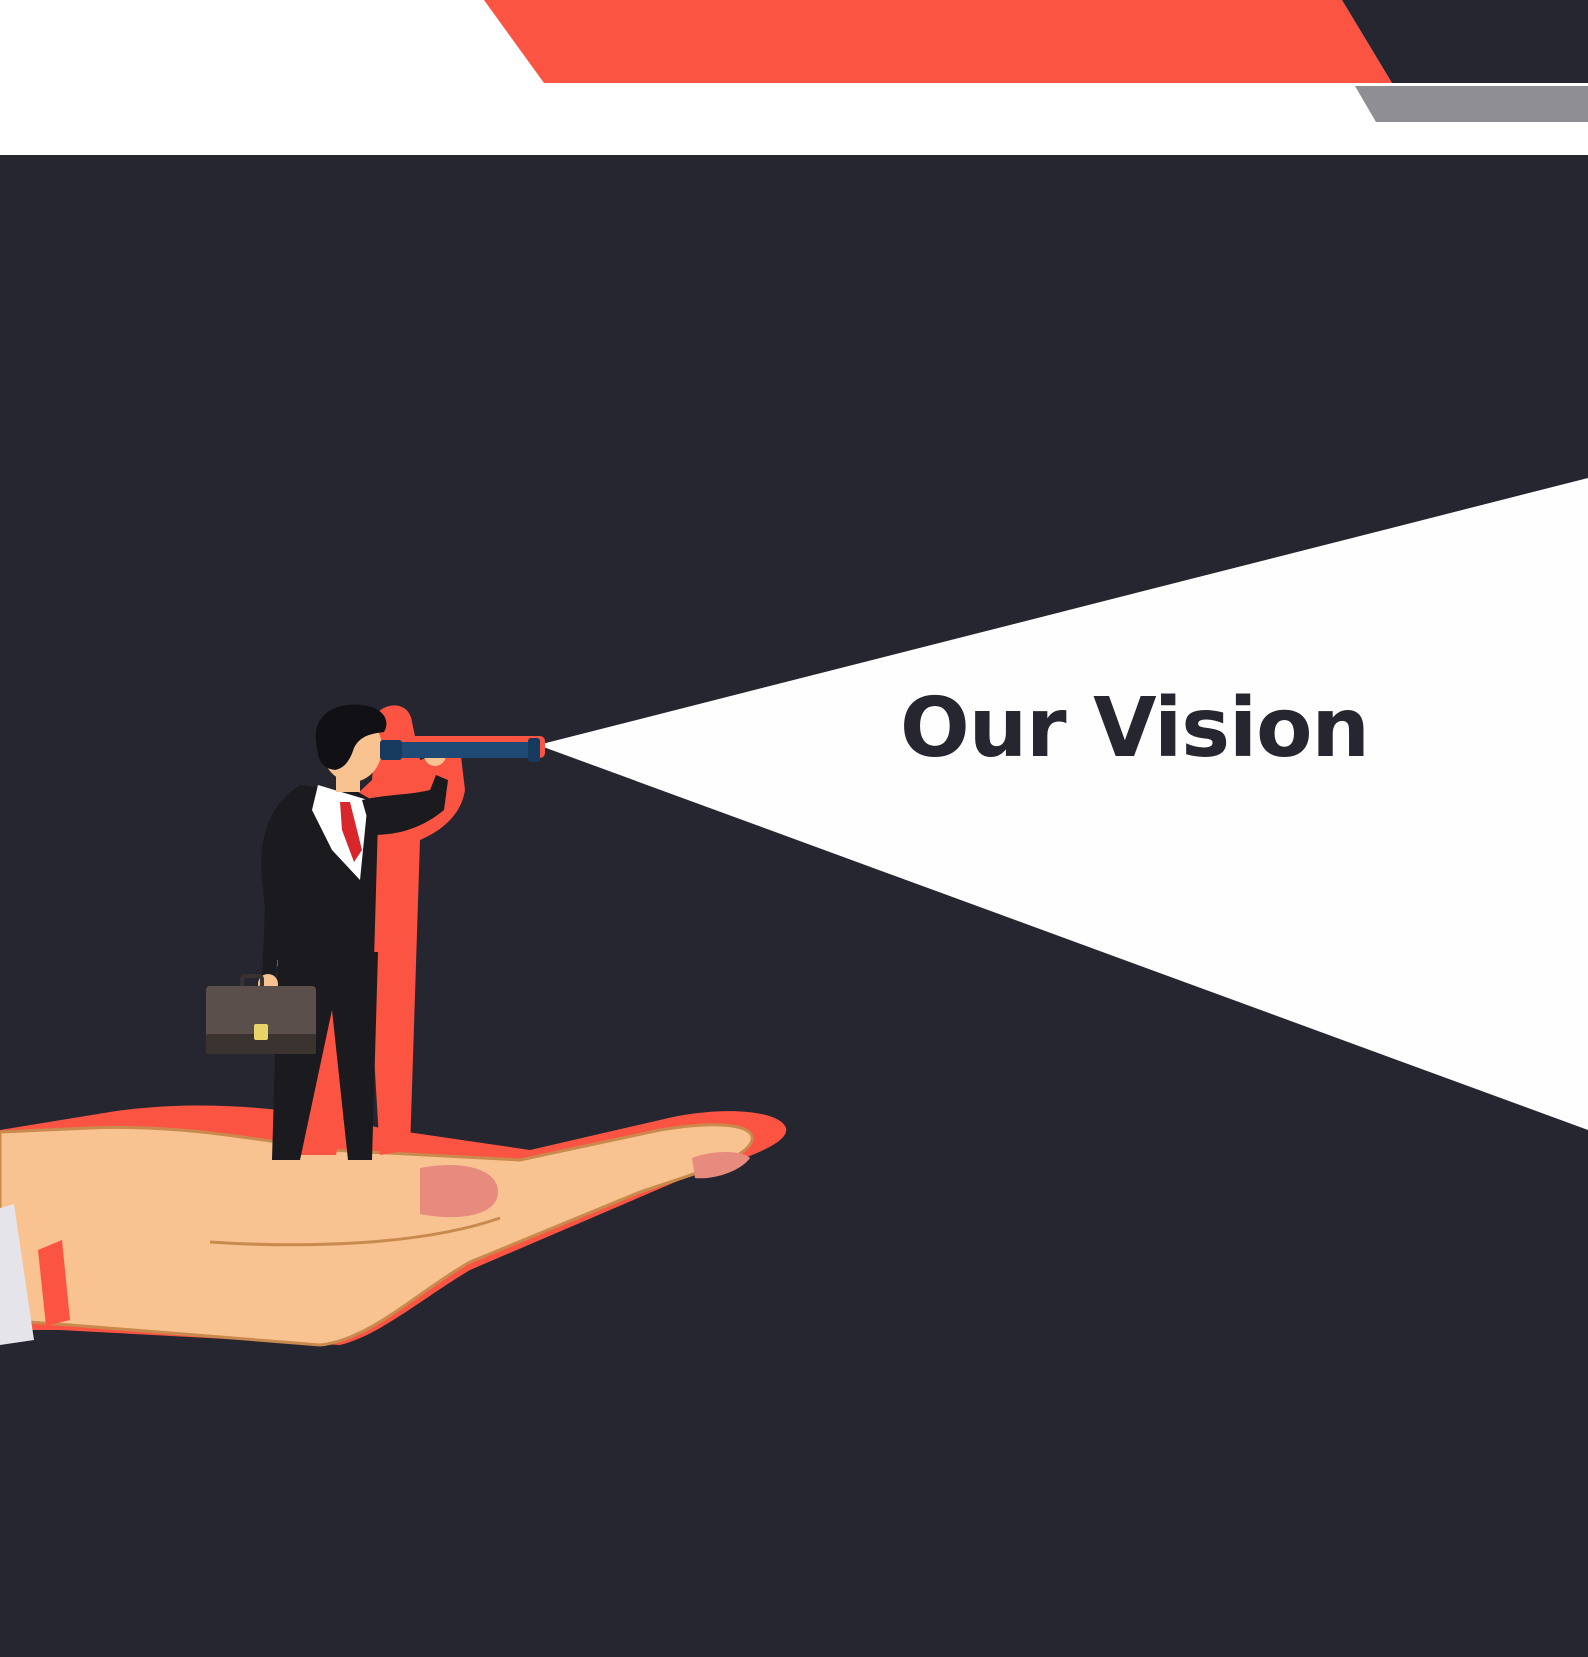 This screenshot has height=1657, width=1588. I want to click on slide-title: Our Vision, so click(1135, 728).